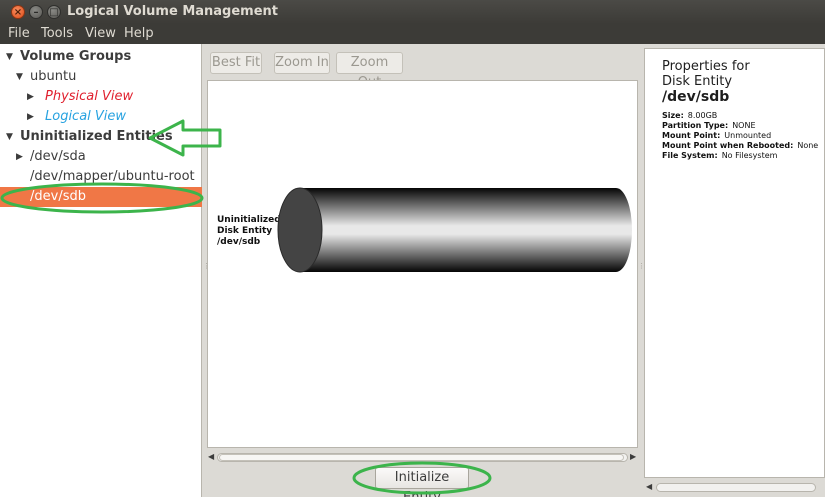 The height and width of the screenshot is (497, 825). I want to click on tree-label: /dev/sdb, so click(58, 196).